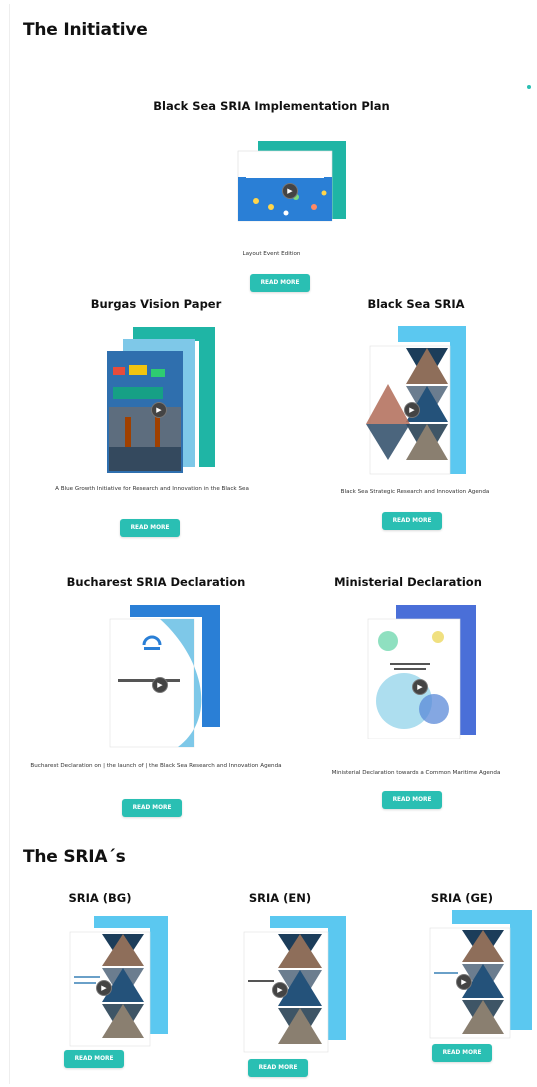  Describe the element at coordinates (416, 401) in the screenshot. I see `black-sea-sria-cover: ▶` at that location.